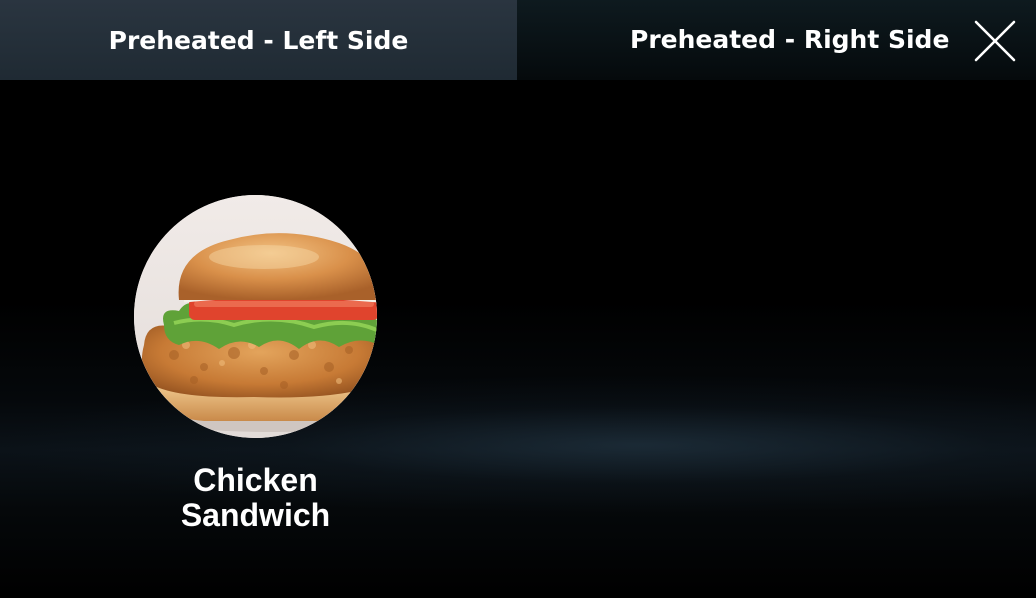 The width and height of the screenshot is (1036, 598). I want to click on chicken-sandwich-photo, so click(255, 316).